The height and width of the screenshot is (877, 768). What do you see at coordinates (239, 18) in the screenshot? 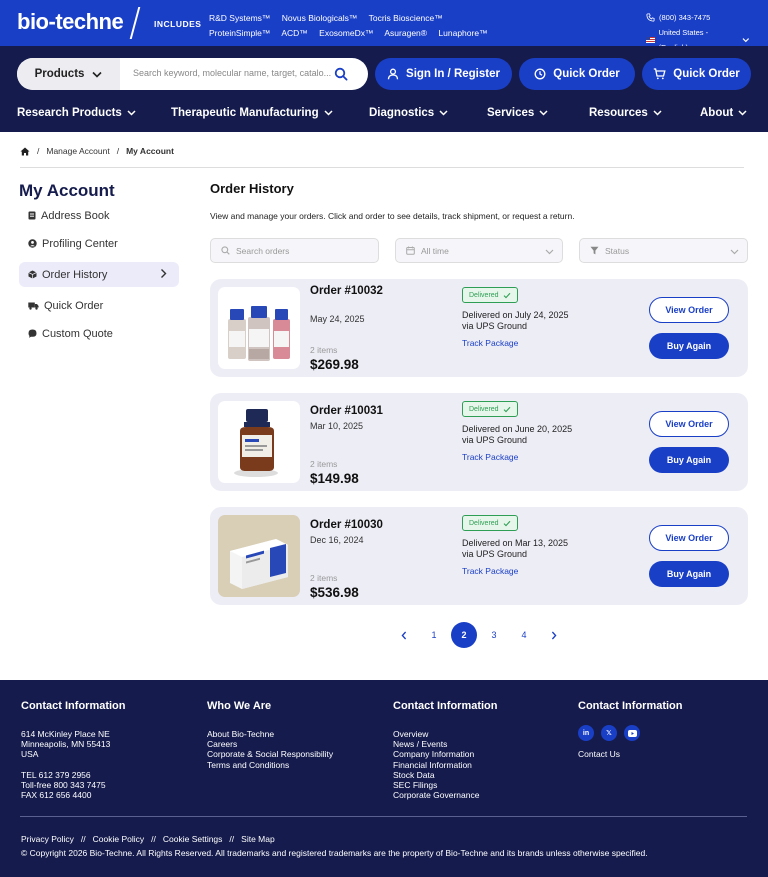
I see `brand-link: R&D Systems™` at bounding box center [239, 18].